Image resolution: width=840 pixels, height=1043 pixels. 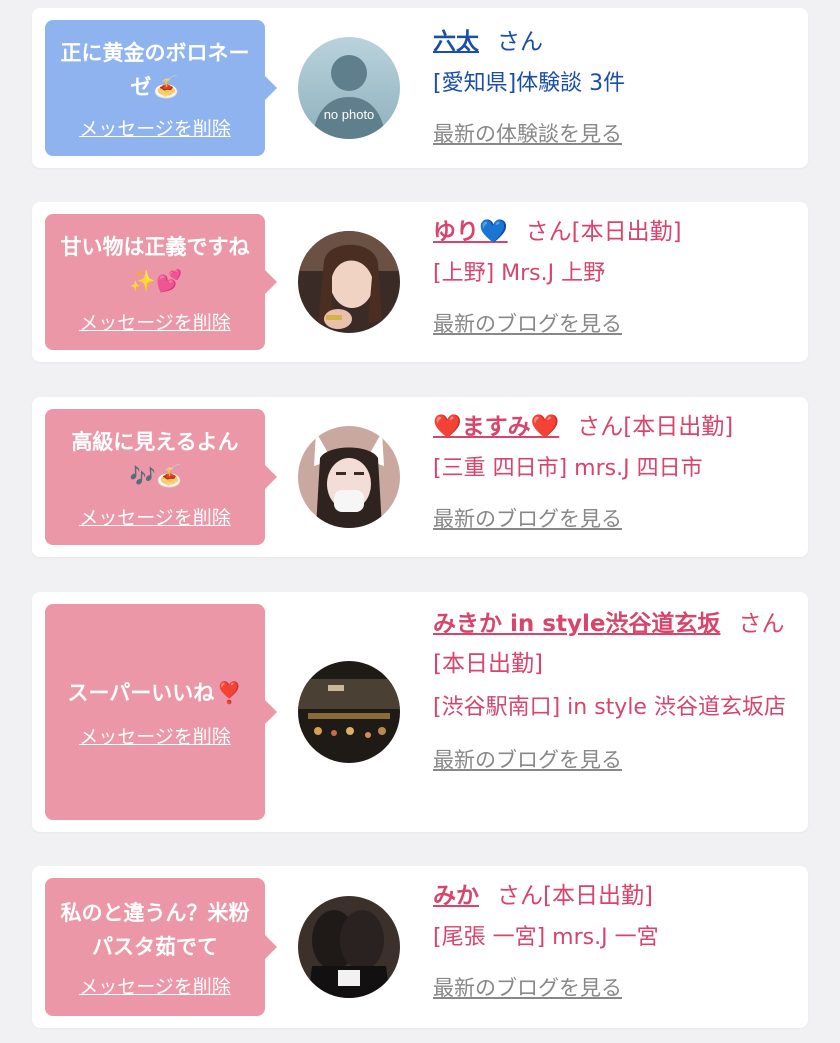 What do you see at coordinates (613, 644) in the screenshot?
I see `name-line: みきか in style渋谷道玄坂 さん[本日出勤]` at bounding box center [613, 644].